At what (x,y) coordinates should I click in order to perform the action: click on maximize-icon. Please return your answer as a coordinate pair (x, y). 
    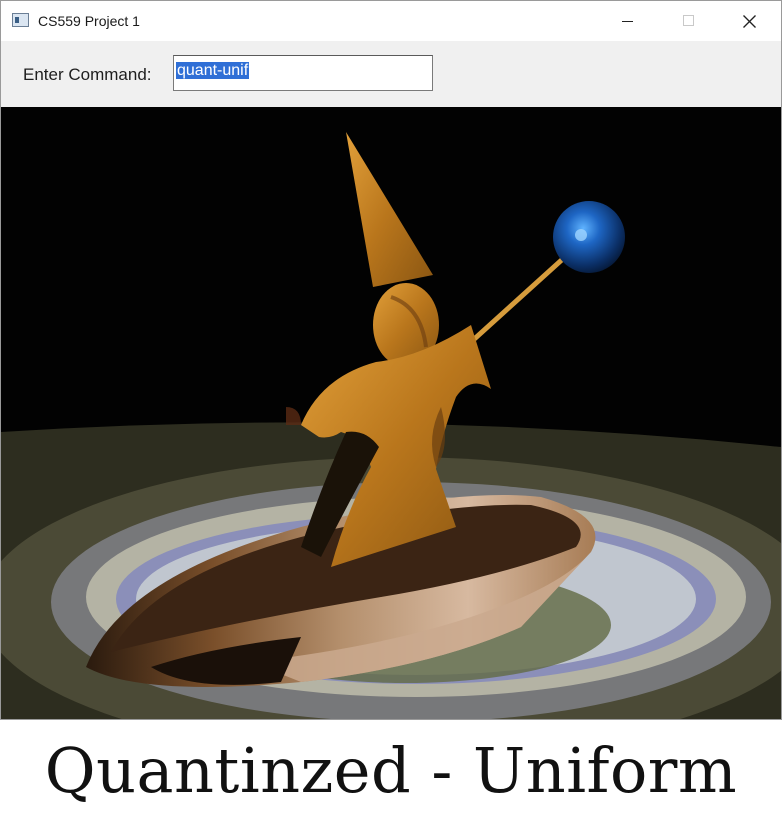
    Looking at the image, I should click on (688, 20).